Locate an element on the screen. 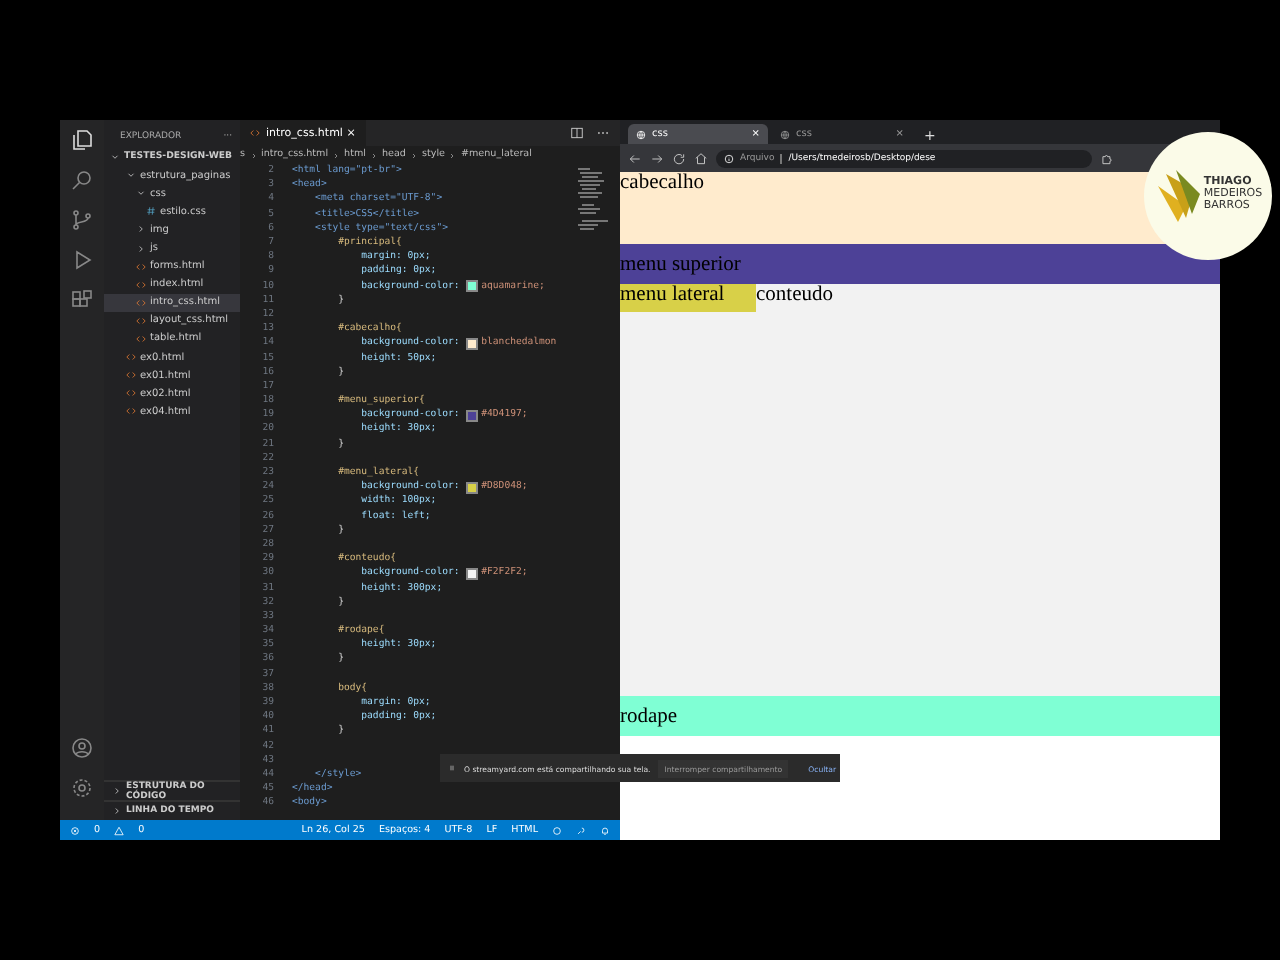 This screenshot has height=960, width=1280. search-icon is located at coordinates (82, 180).